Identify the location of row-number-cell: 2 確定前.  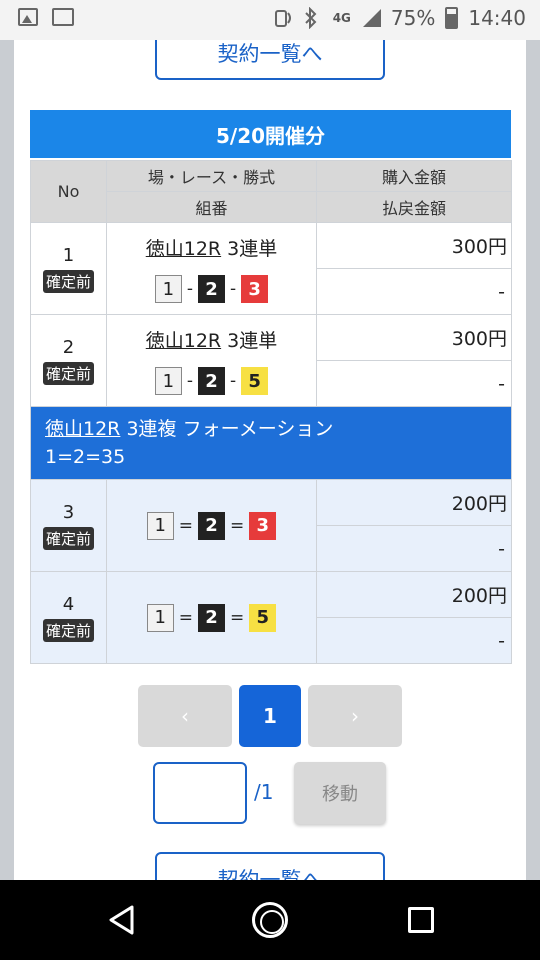
(68, 360).